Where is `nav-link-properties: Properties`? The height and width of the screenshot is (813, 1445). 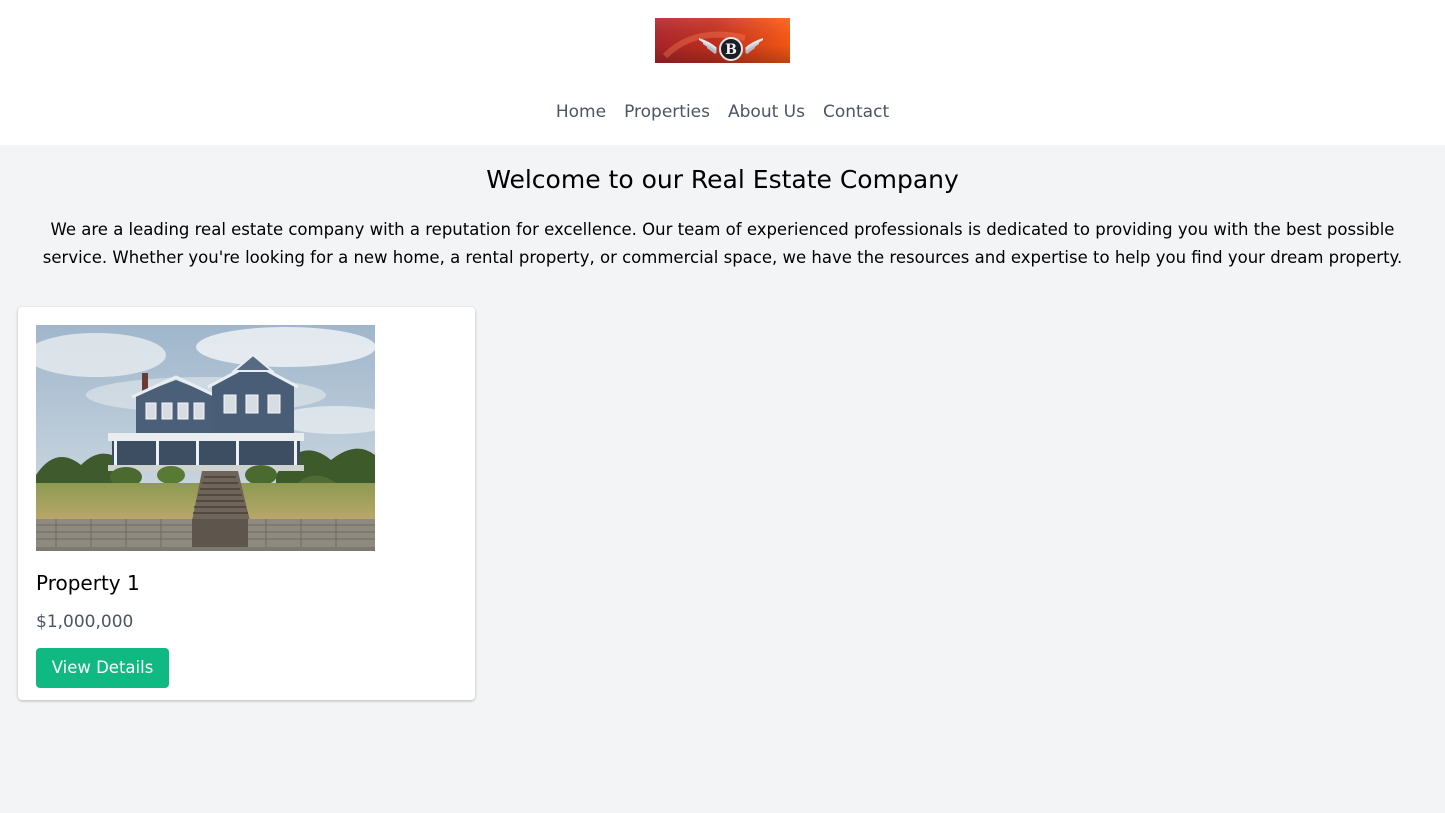 nav-link-properties: Properties is located at coordinates (667, 112).